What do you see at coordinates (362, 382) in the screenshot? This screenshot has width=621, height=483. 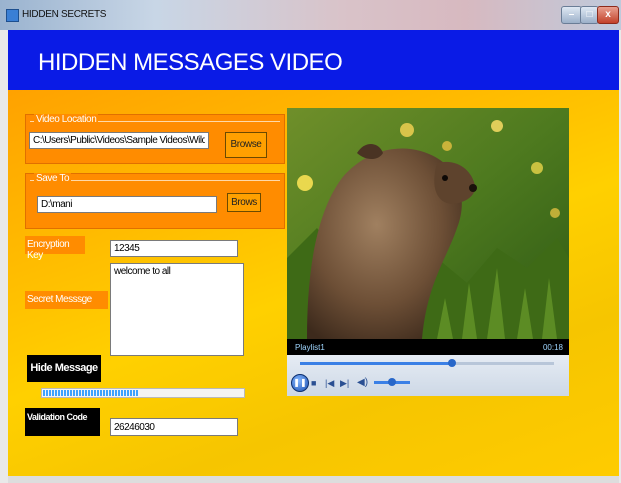 I see `volume-icon: ◀)` at bounding box center [362, 382].